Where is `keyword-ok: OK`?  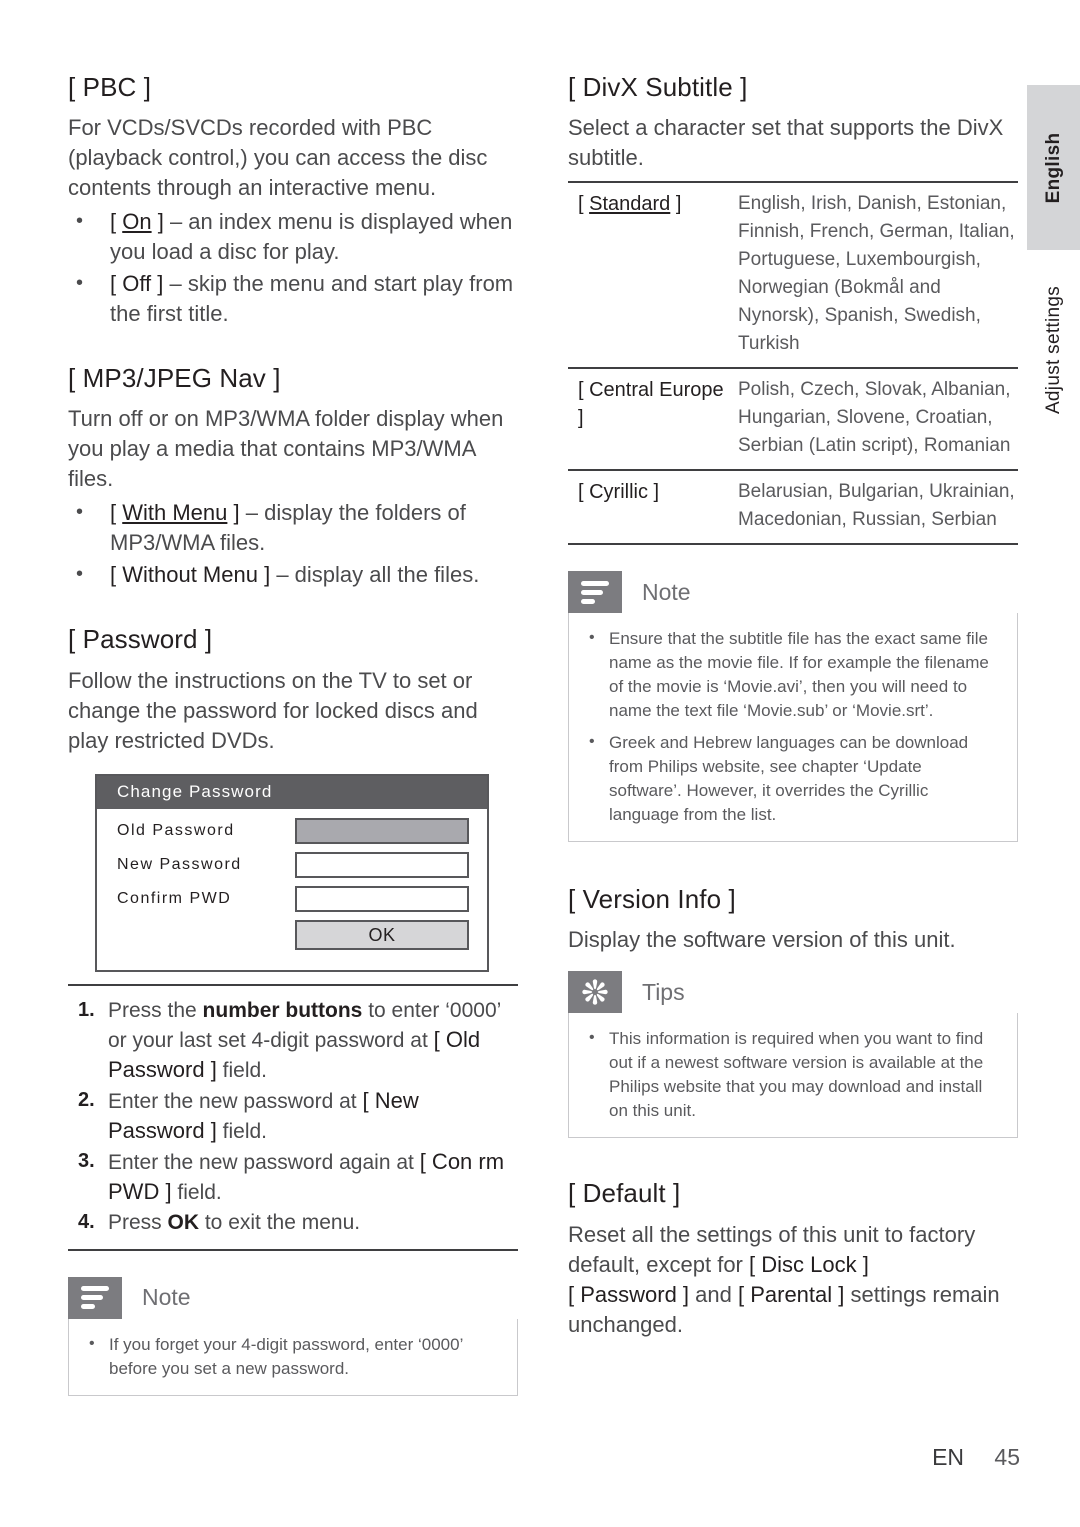 keyword-ok: OK is located at coordinates (183, 1222).